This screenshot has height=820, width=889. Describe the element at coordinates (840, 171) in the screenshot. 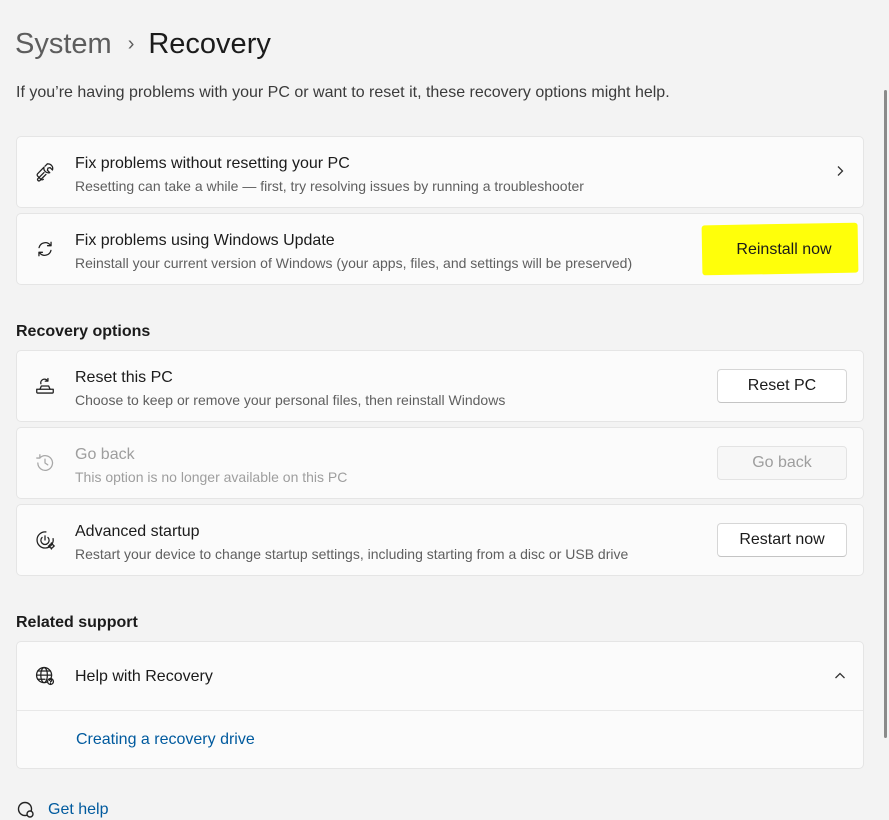

I see `chevron-right-icon` at that location.